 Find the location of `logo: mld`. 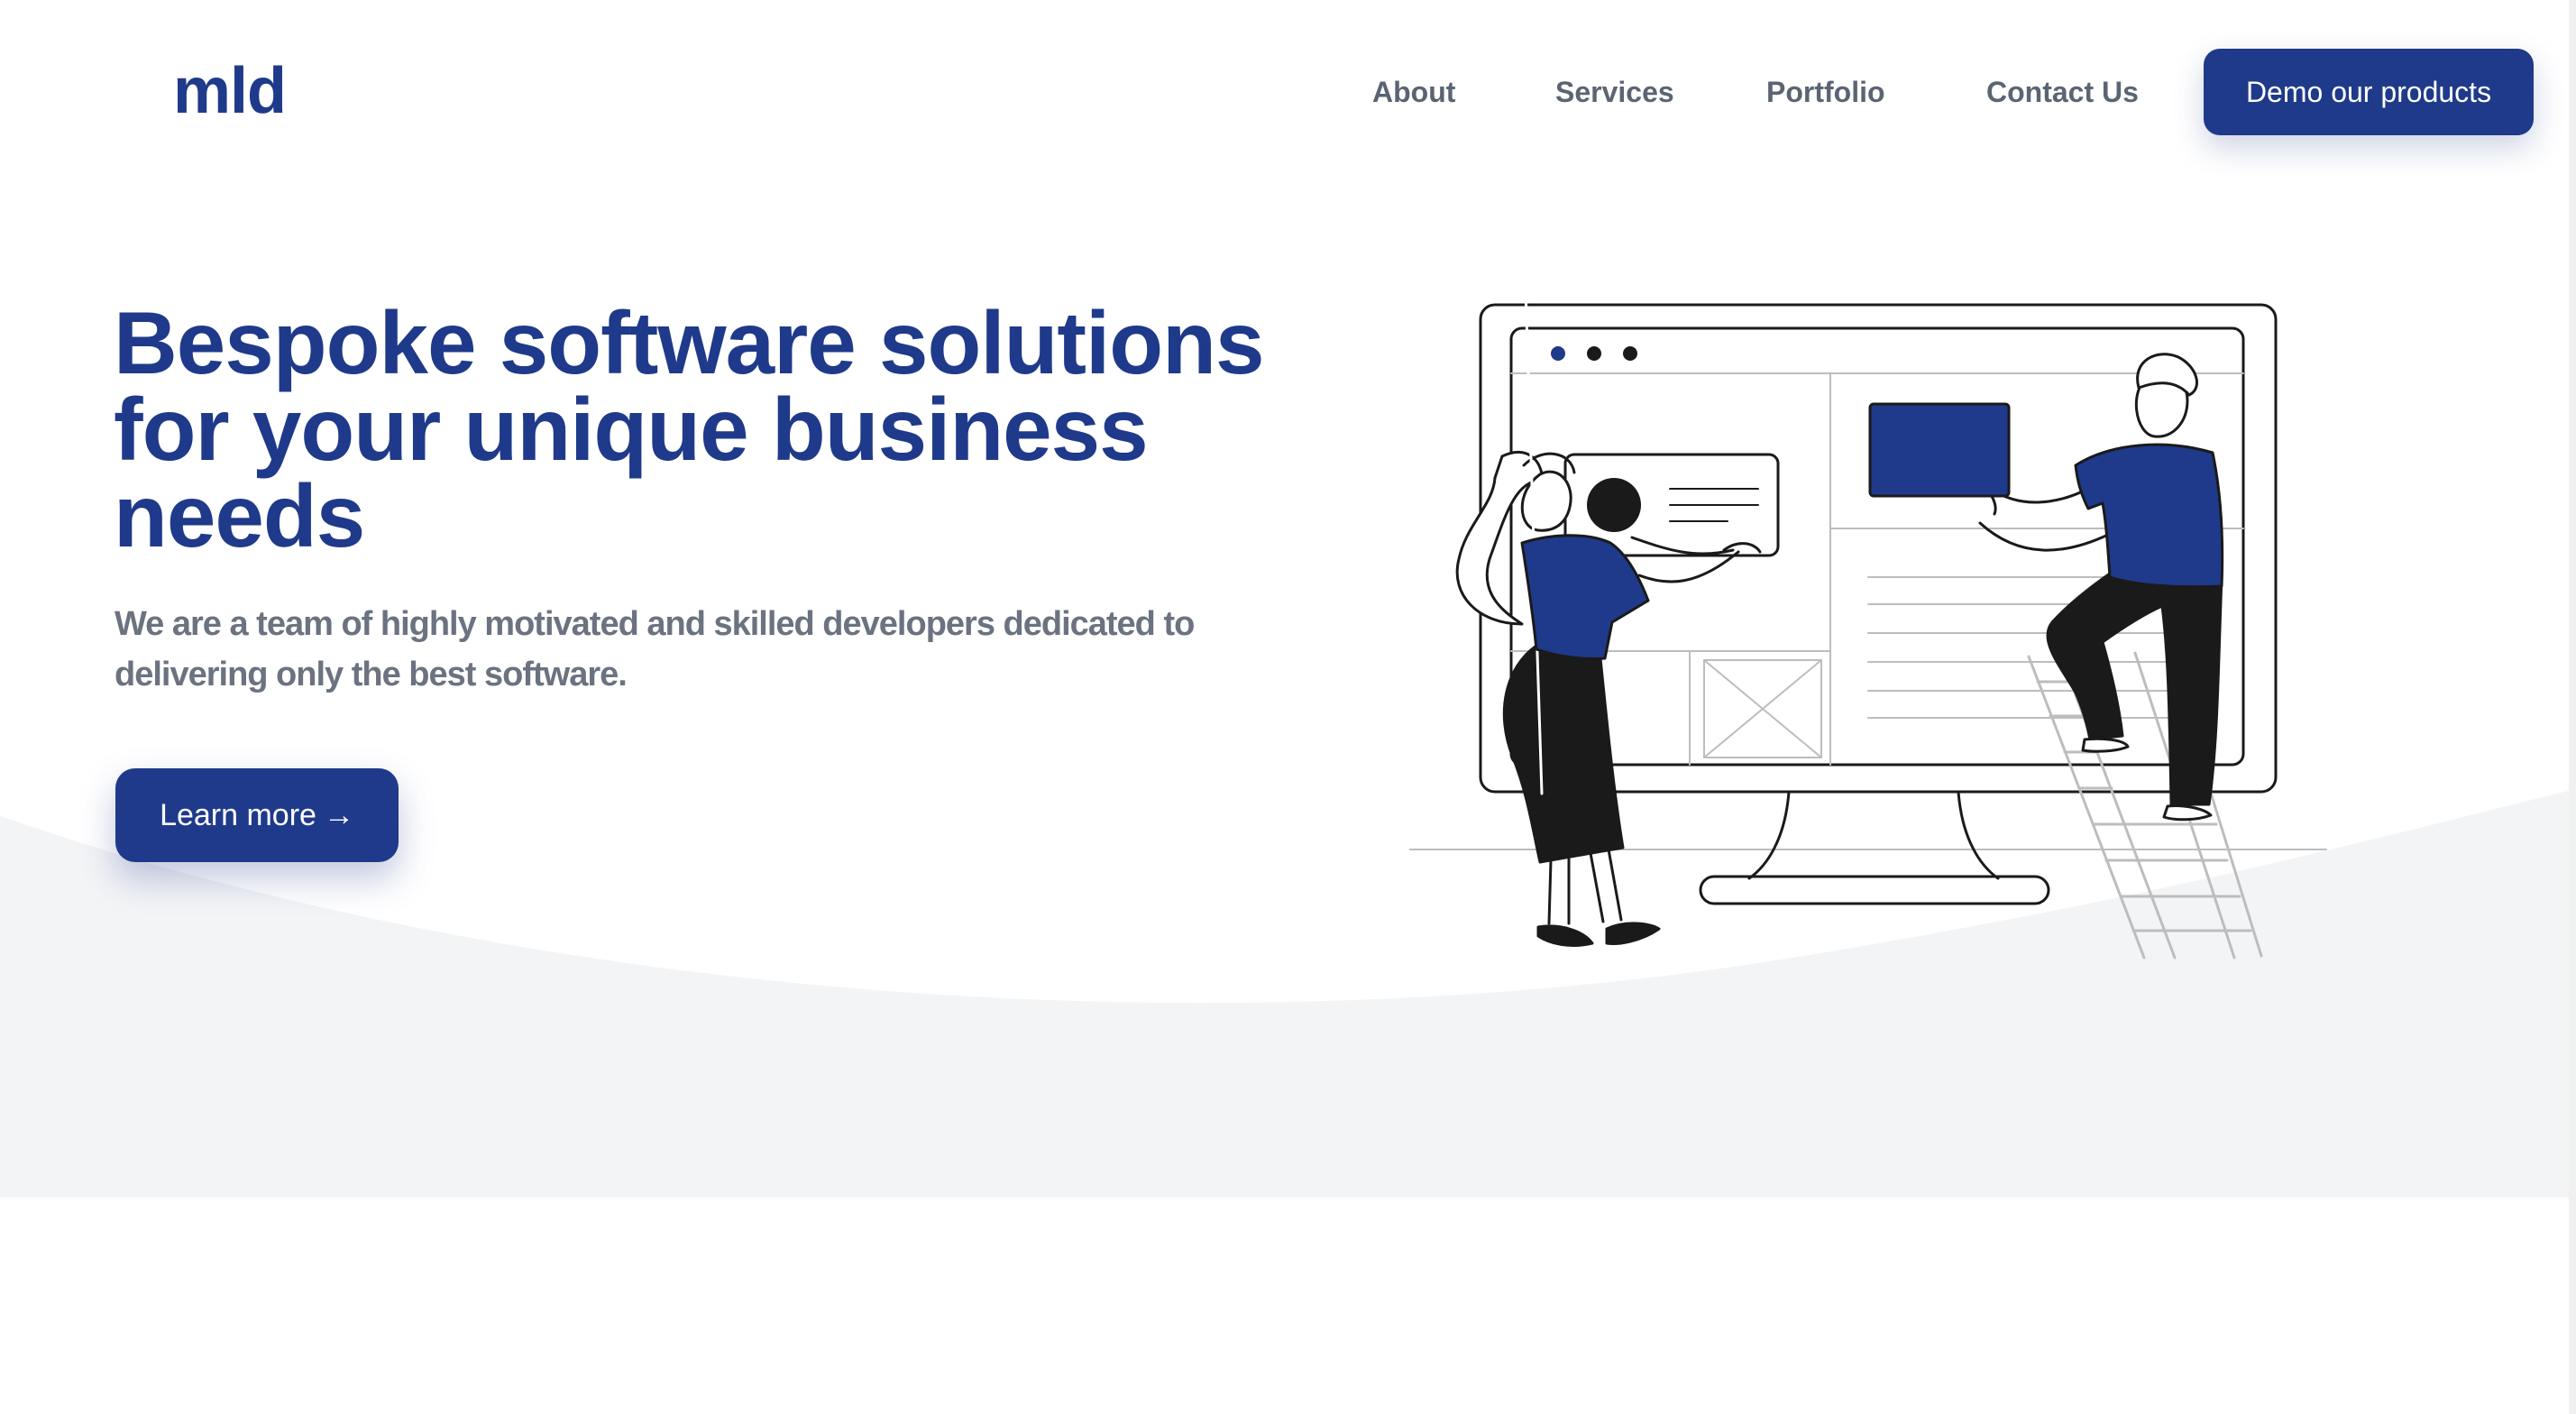

logo: mld is located at coordinates (230, 91).